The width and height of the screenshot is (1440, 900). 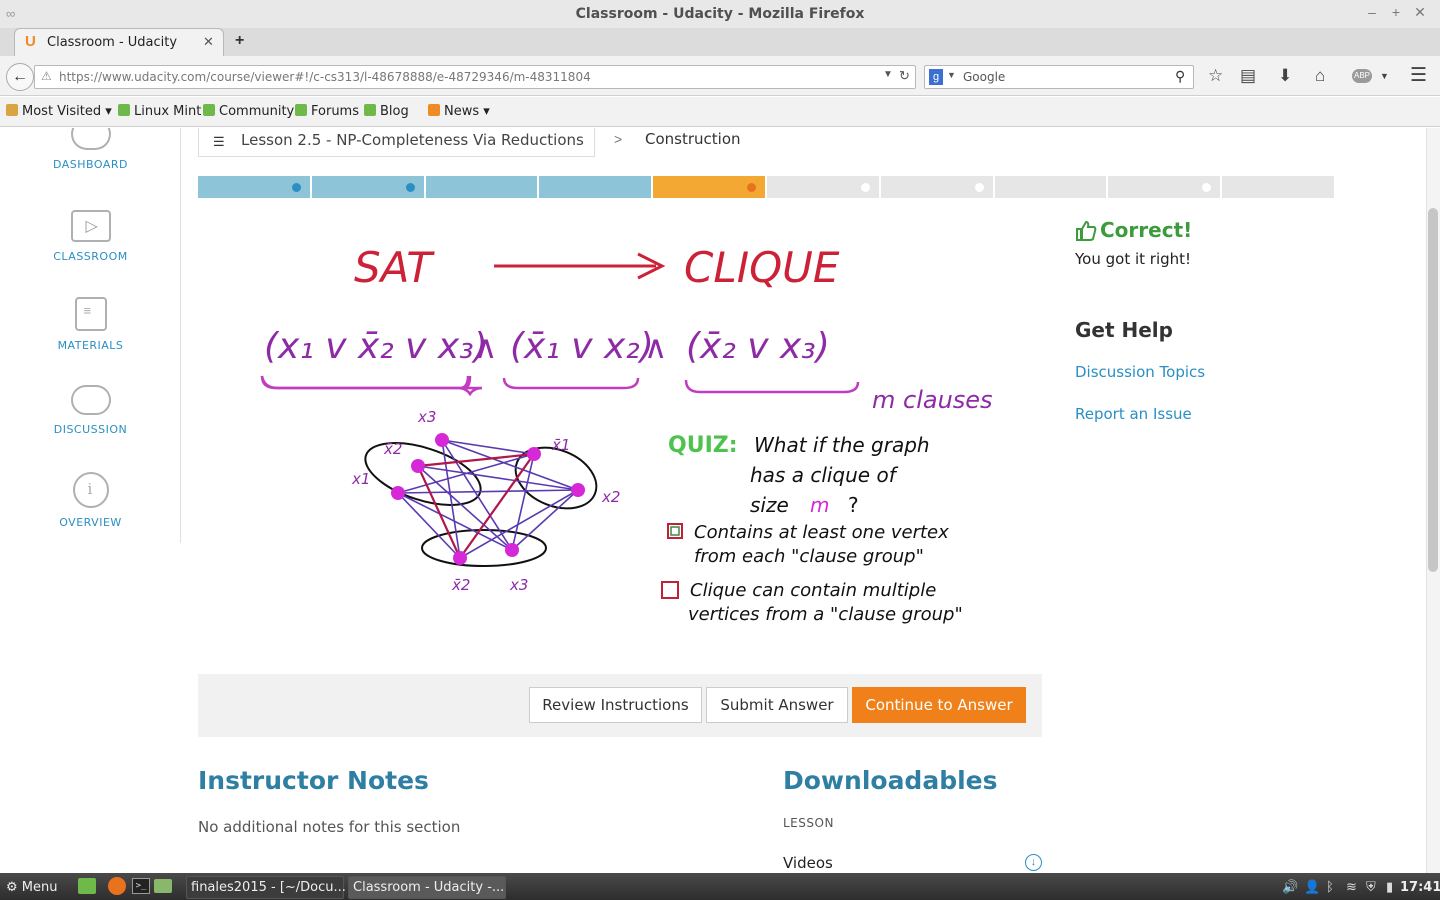 I want to click on sidebar-item-discussion: DISCUSSION, so click(x=90, y=410).